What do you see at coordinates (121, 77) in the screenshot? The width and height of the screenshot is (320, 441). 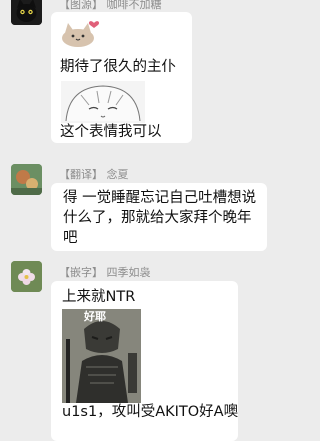 I see `message-bubble: 期待了很久的主仆 这个表情我可以` at bounding box center [121, 77].